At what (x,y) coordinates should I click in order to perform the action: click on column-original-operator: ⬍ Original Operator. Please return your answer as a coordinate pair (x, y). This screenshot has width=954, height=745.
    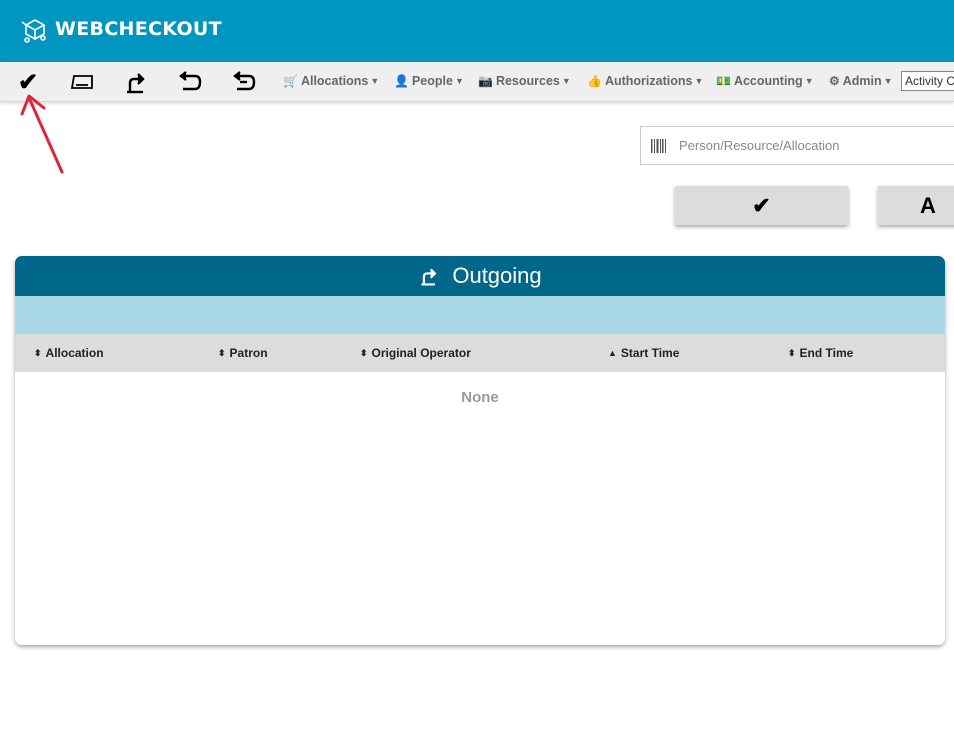
    Looking at the image, I should click on (415, 353).